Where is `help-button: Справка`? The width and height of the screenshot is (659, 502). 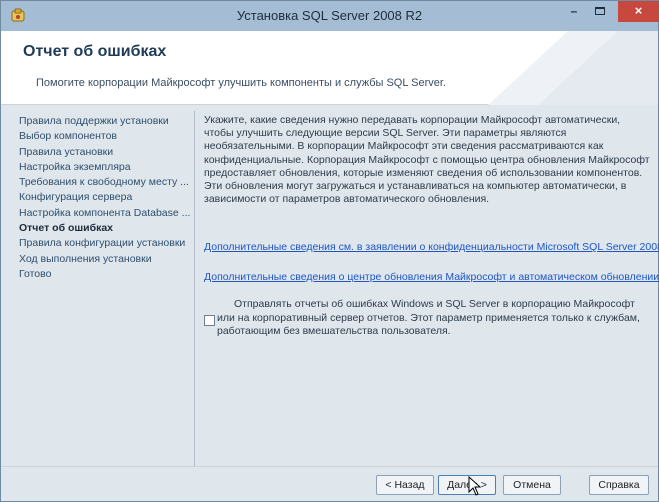
help-button: Справка is located at coordinates (619, 485).